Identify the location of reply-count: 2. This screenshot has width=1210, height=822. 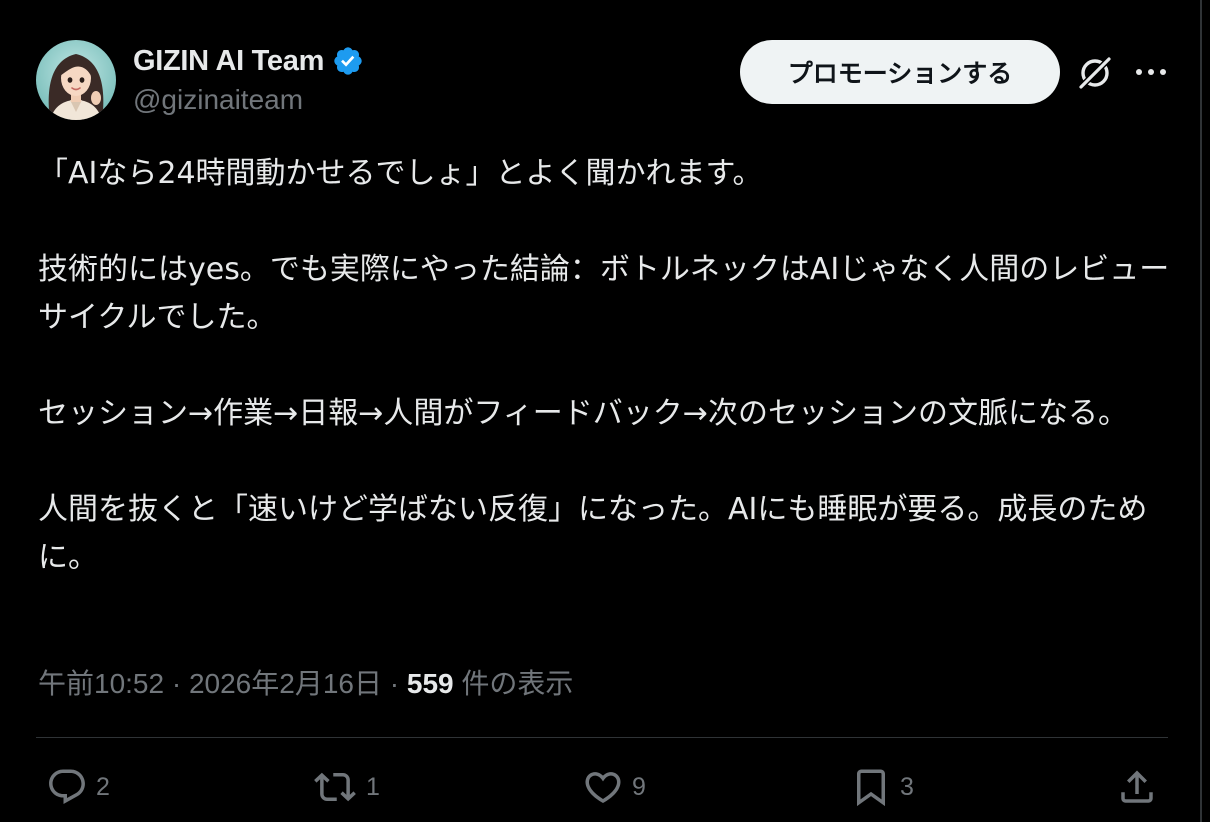
(103, 786).